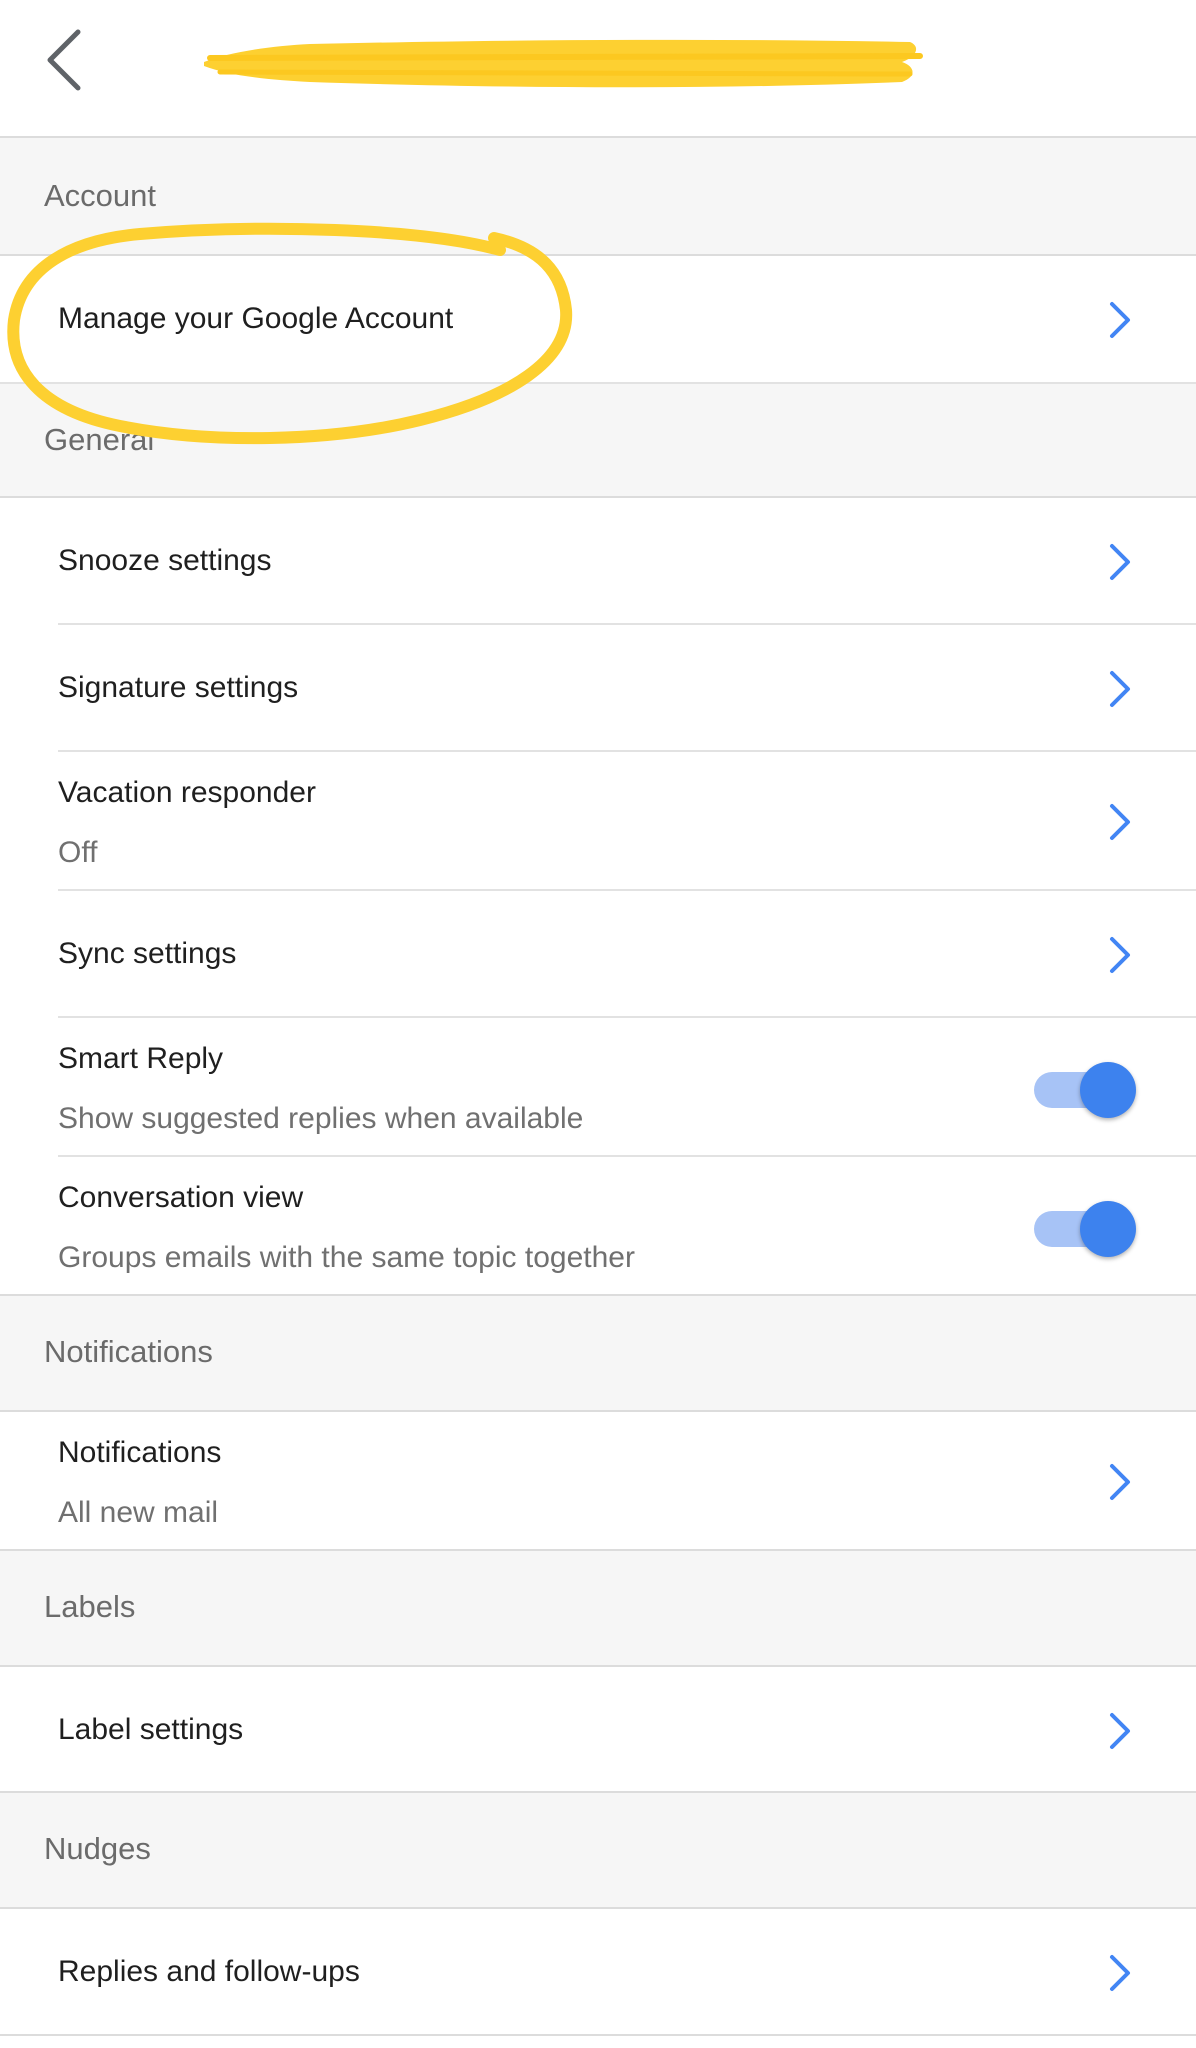 This screenshot has width=1196, height=2048. What do you see at coordinates (181, 1197) in the screenshot?
I see `item-title: Conversation view` at bounding box center [181, 1197].